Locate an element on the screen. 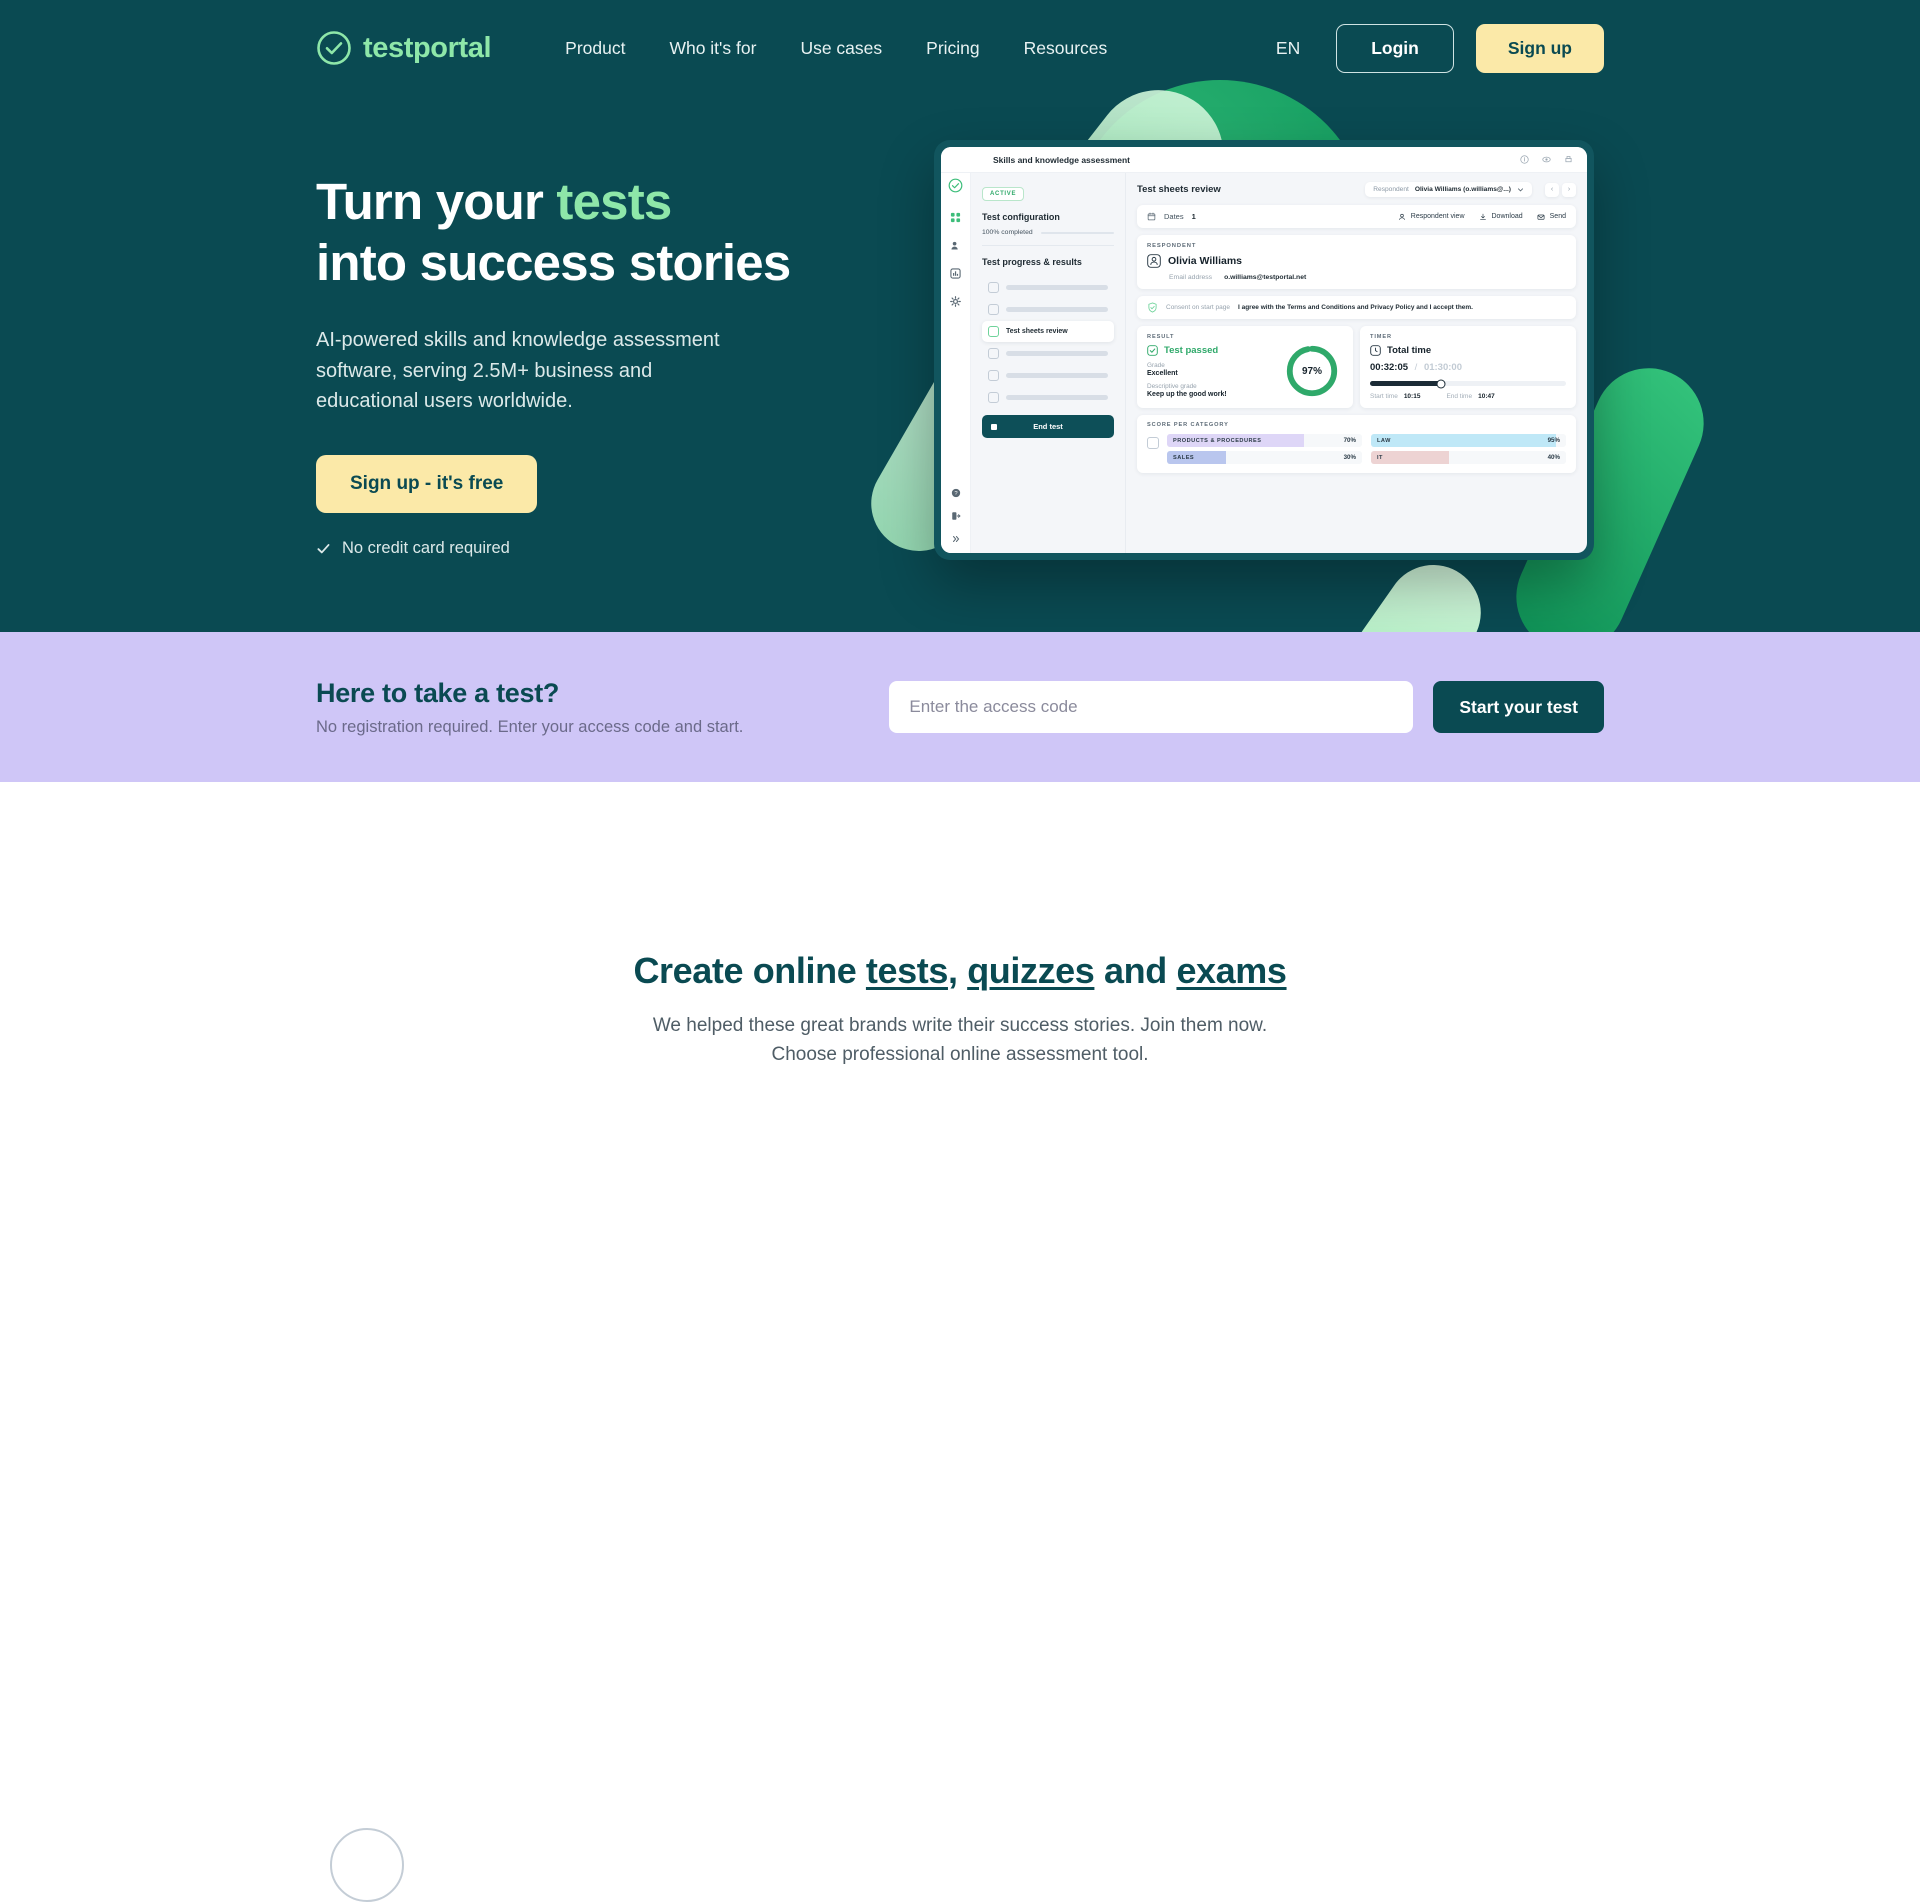 Image resolution: width=1920 pixels, height=1902 pixels. menu-item-label: Test sheets review is located at coordinates (1037, 331).